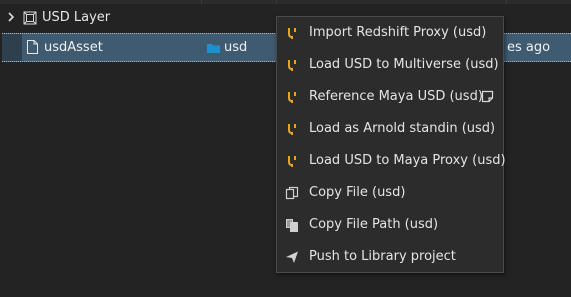  Describe the element at coordinates (357, 192) in the screenshot. I see `menu-item-label: Copy File (usd)` at that location.